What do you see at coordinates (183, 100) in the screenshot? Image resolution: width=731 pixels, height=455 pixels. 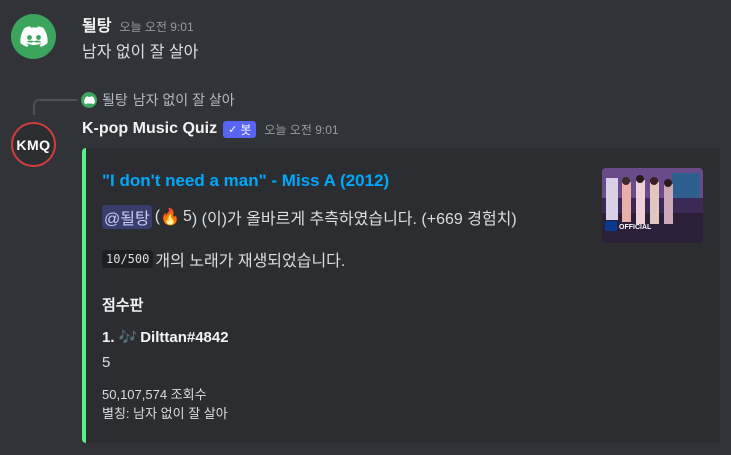 I see `reply-text: 남자 없이 잘 살아` at bounding box center [183, 100].